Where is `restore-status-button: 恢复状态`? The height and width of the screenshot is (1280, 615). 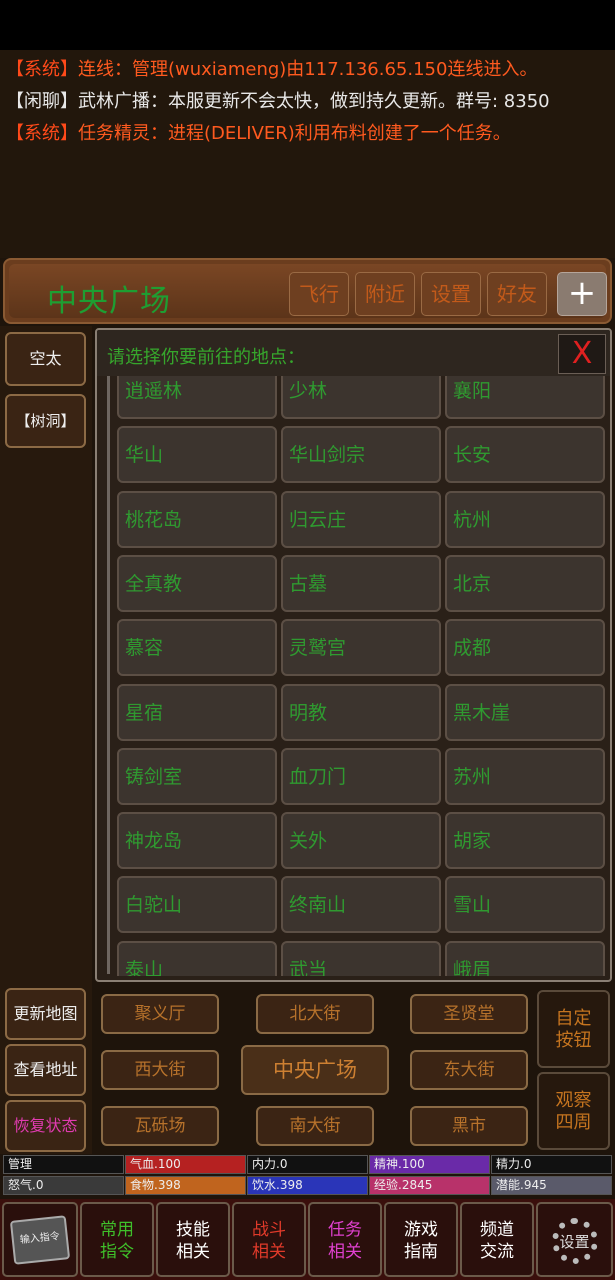
restore-status-button: 恢复状态 is located at coordinates (45, 1126).